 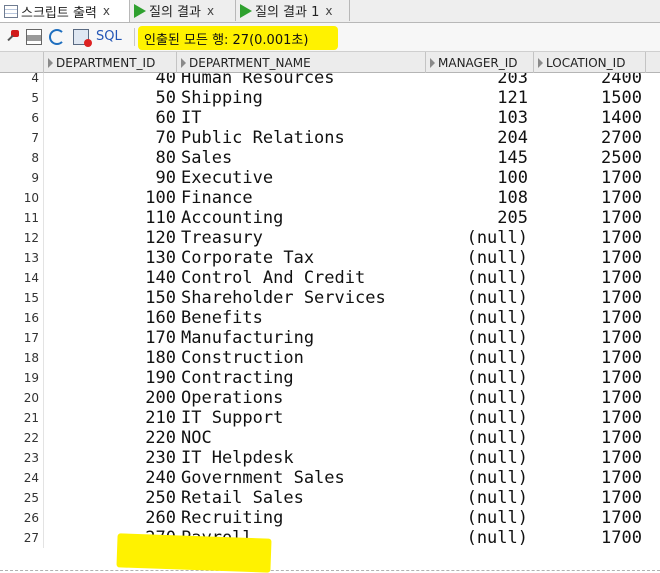 I want to click on manager-id-cell: 204, so click(x=479, y=138).